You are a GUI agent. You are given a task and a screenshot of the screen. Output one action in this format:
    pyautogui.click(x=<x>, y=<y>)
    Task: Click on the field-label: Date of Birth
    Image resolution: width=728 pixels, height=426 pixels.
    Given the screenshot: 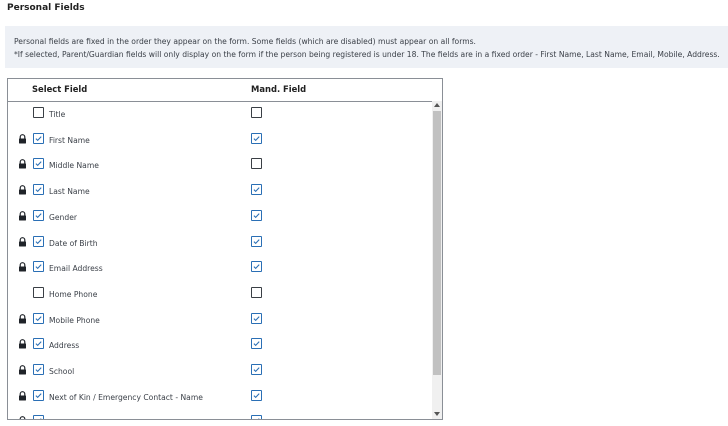 What is the action you would take?
    pyautogui.click(x=73, y=243)
    